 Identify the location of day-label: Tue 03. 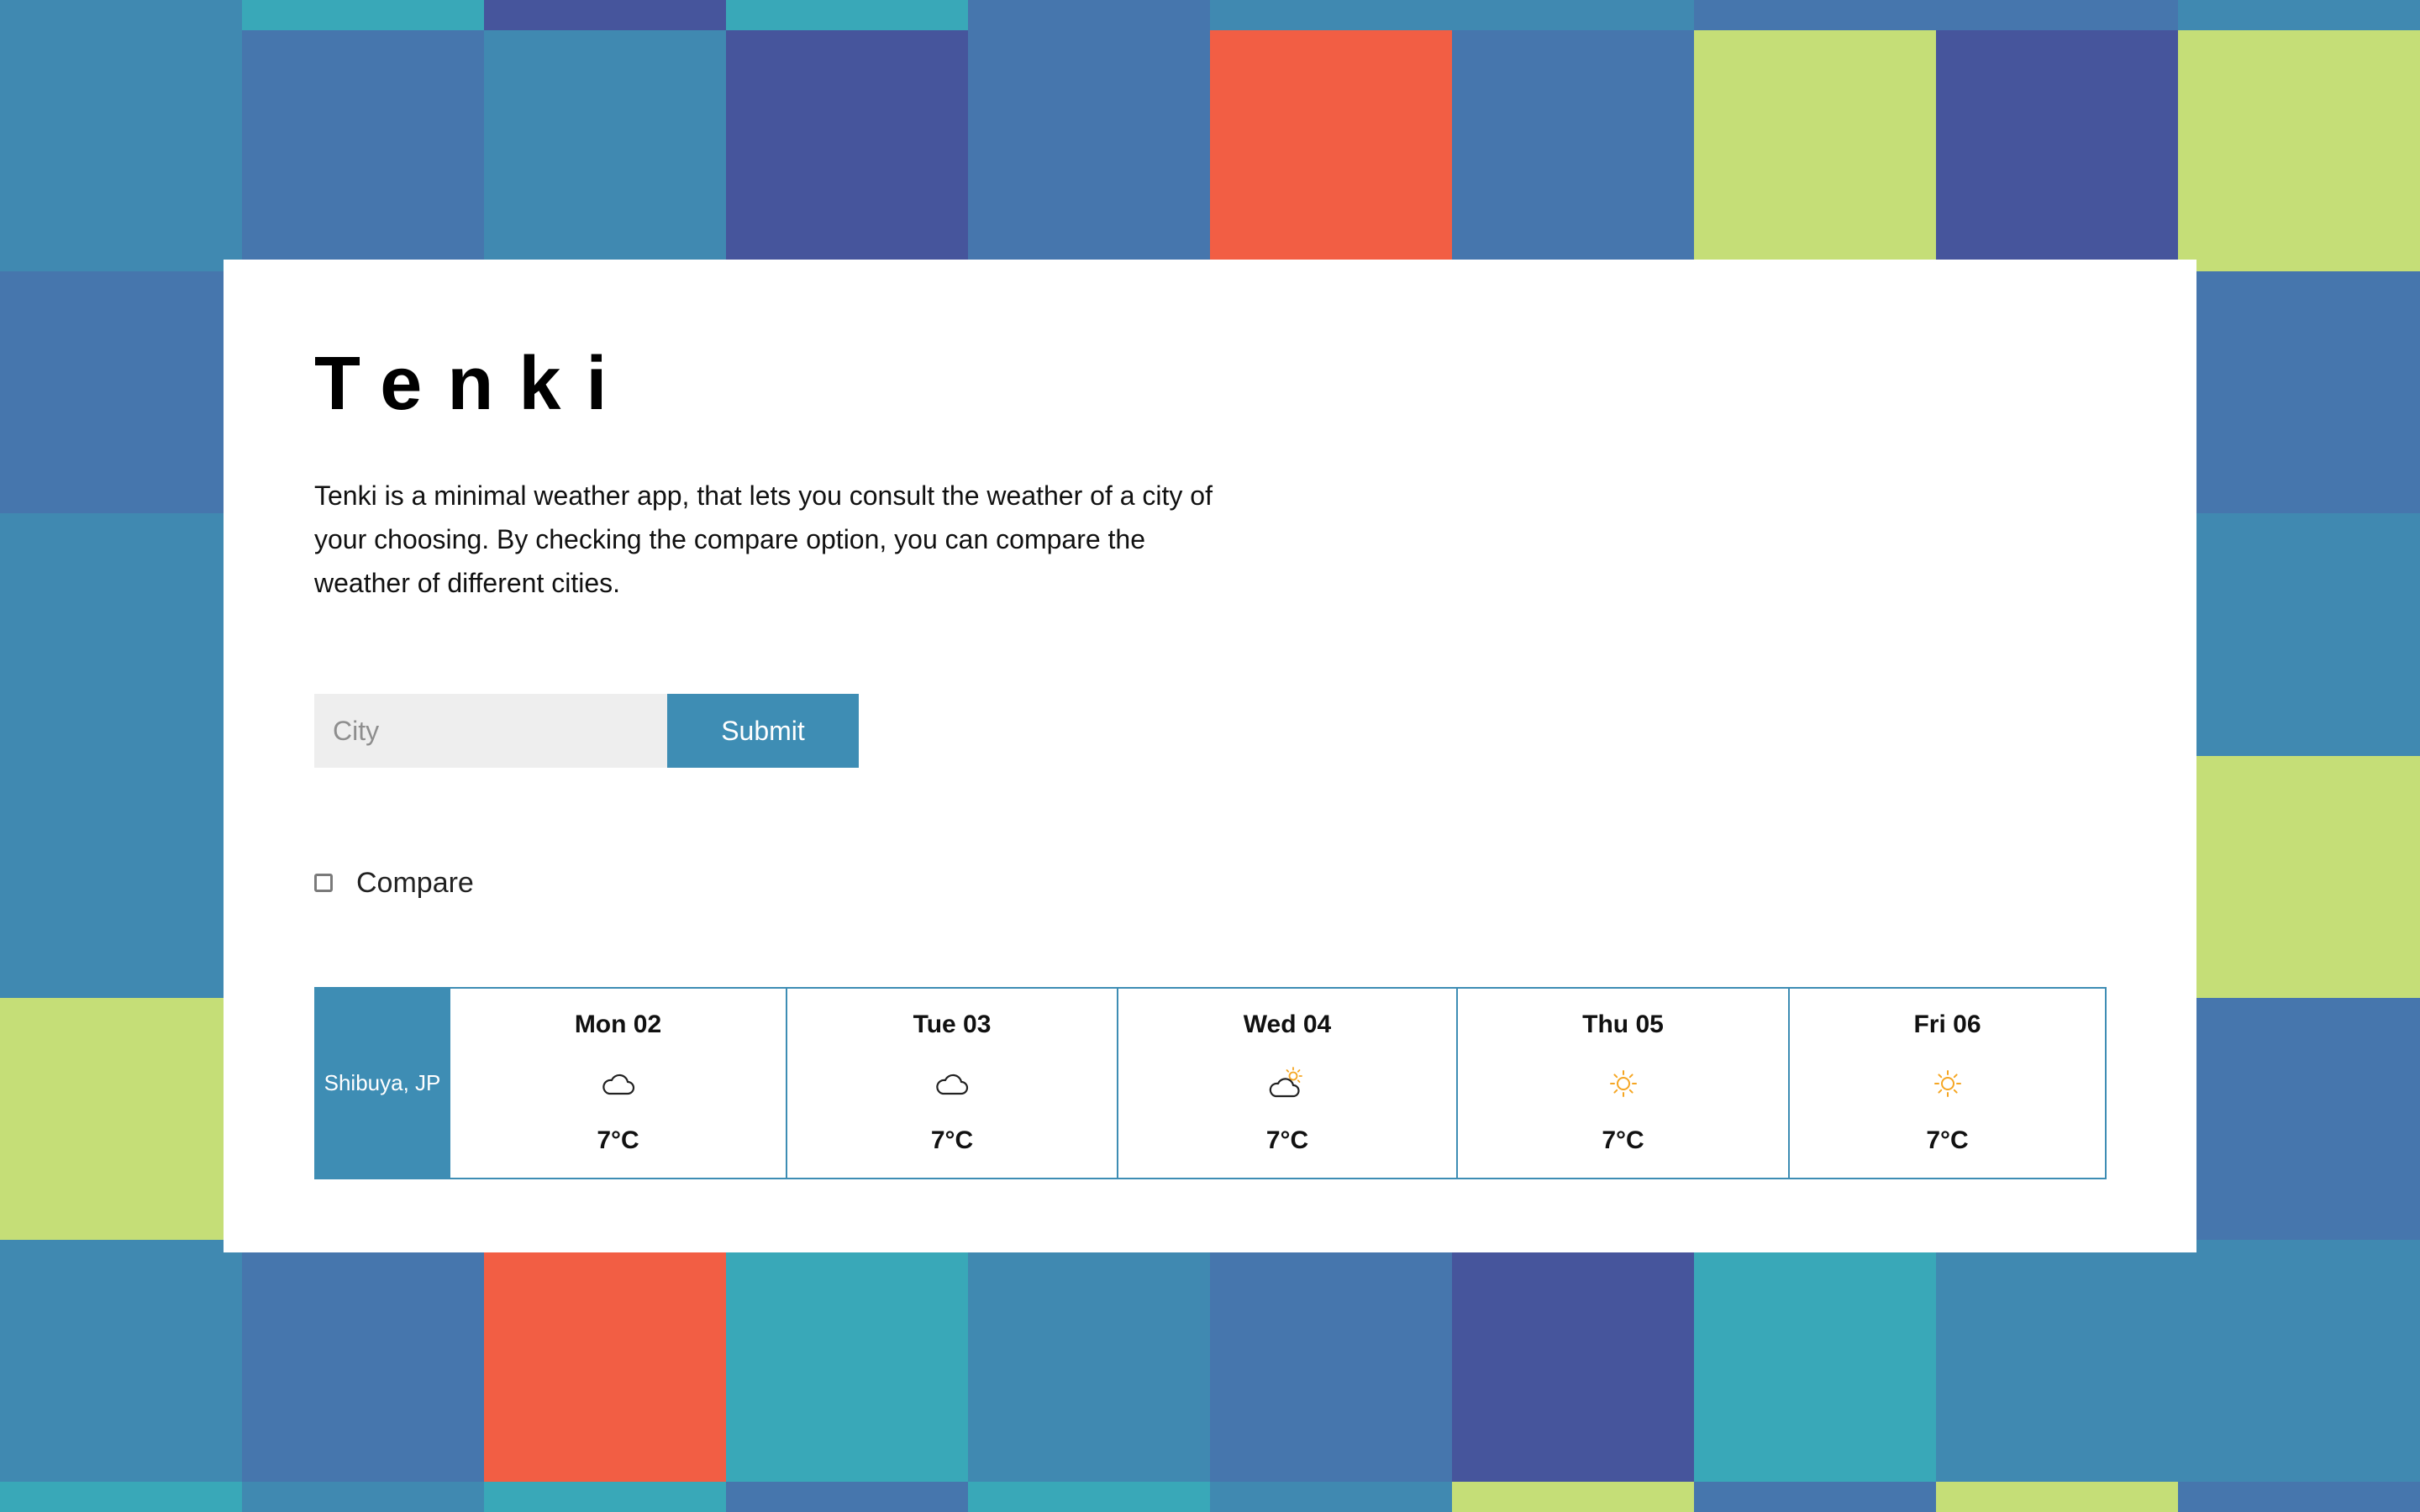
(953, 1024).